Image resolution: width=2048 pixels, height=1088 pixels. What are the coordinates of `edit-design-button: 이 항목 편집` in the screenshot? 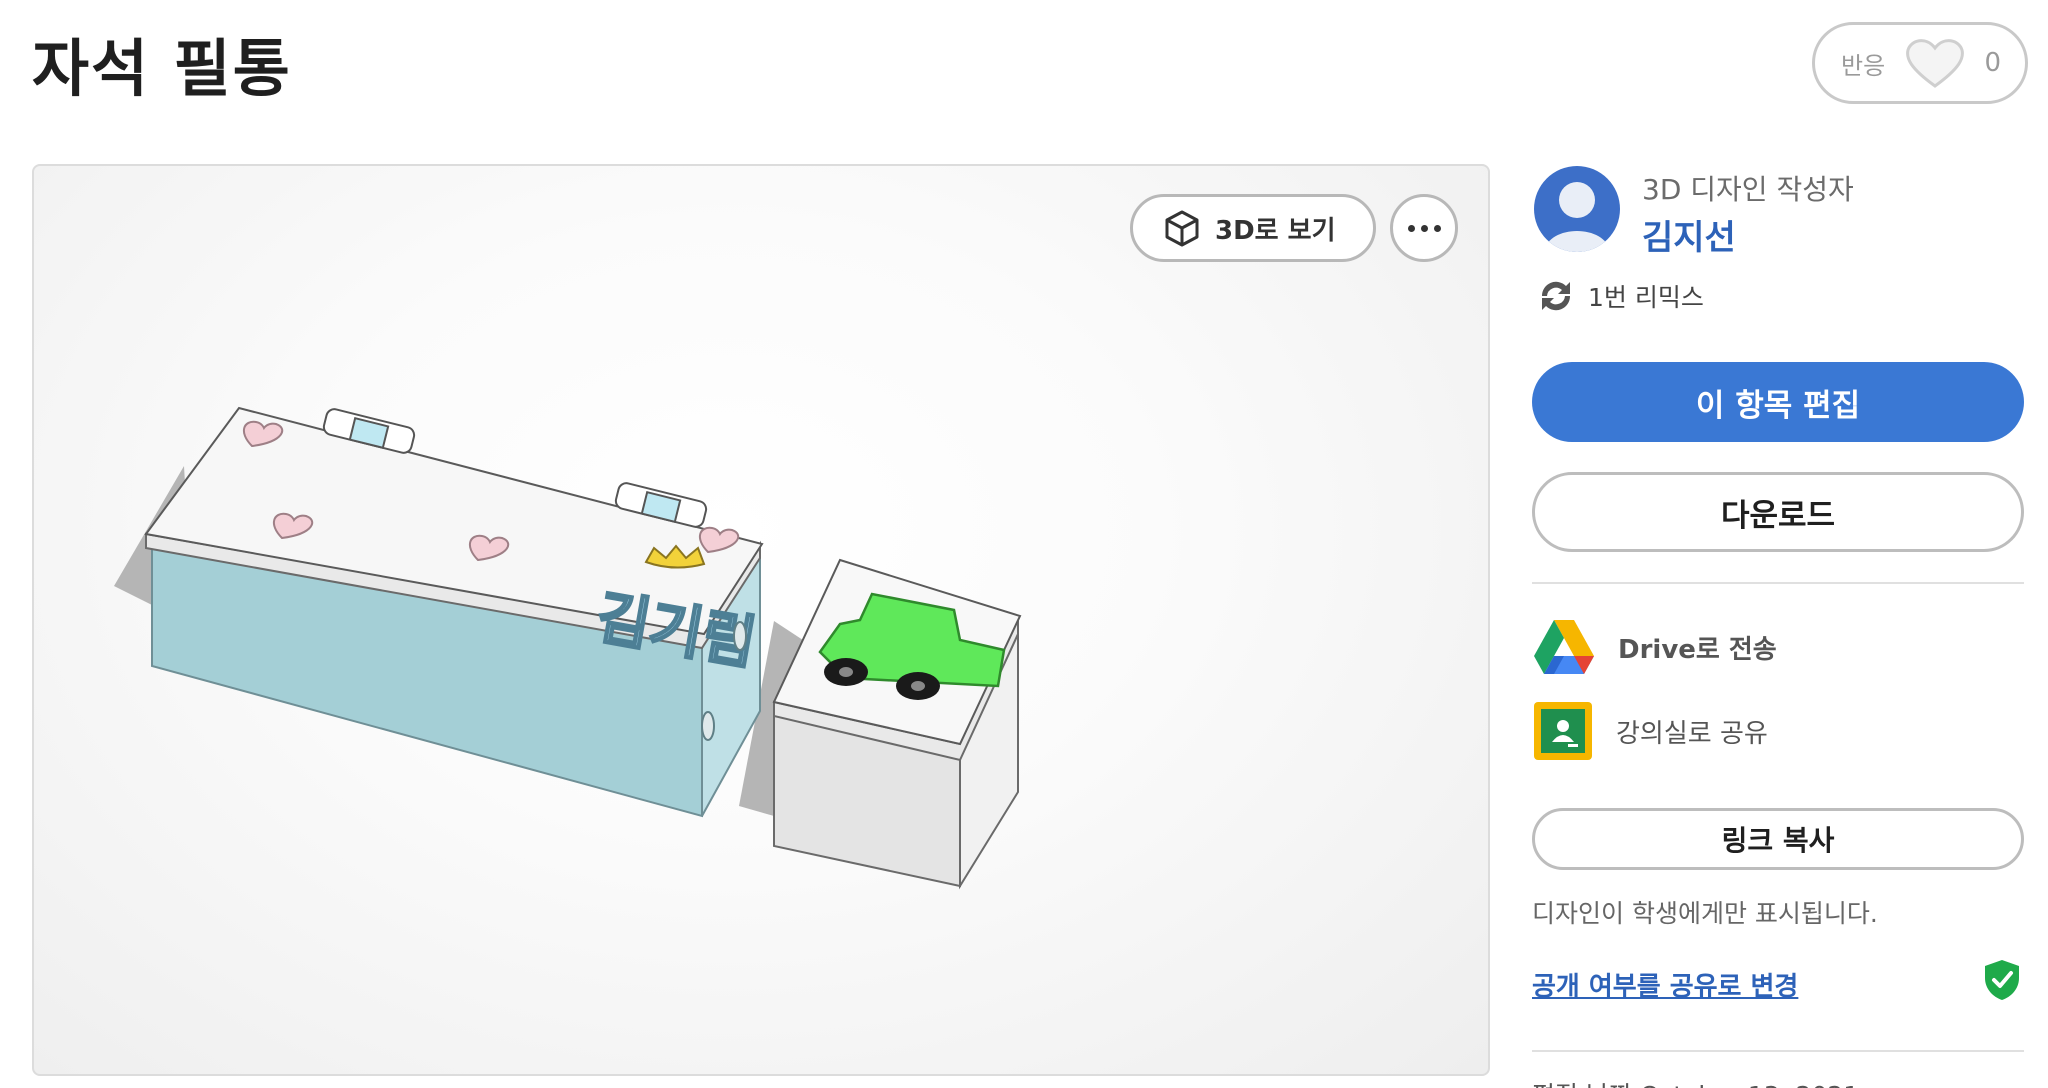 It's located at (1778, 402).